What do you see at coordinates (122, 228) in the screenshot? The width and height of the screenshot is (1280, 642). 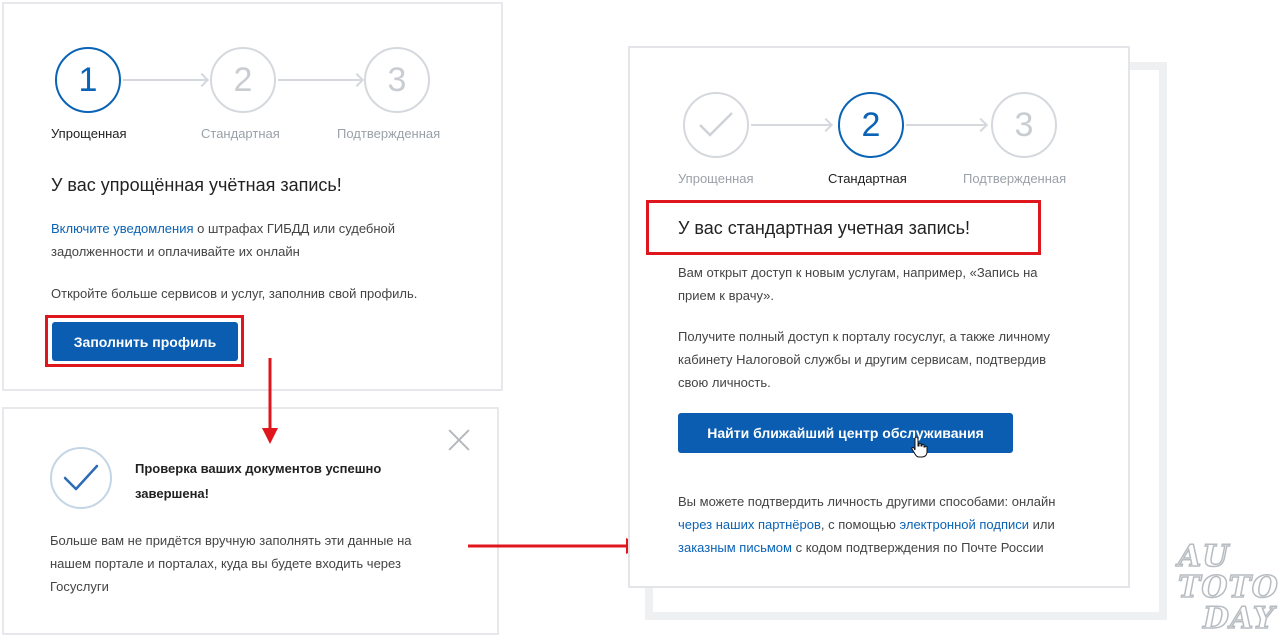 I see `enable-notifications-link: Включите уведомления` at bounding box center [122, 228].